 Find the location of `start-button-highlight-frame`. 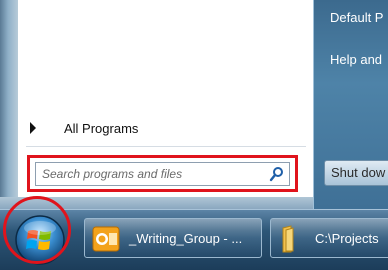

start-button-highlight-frame is located at coordinates (37, 230).